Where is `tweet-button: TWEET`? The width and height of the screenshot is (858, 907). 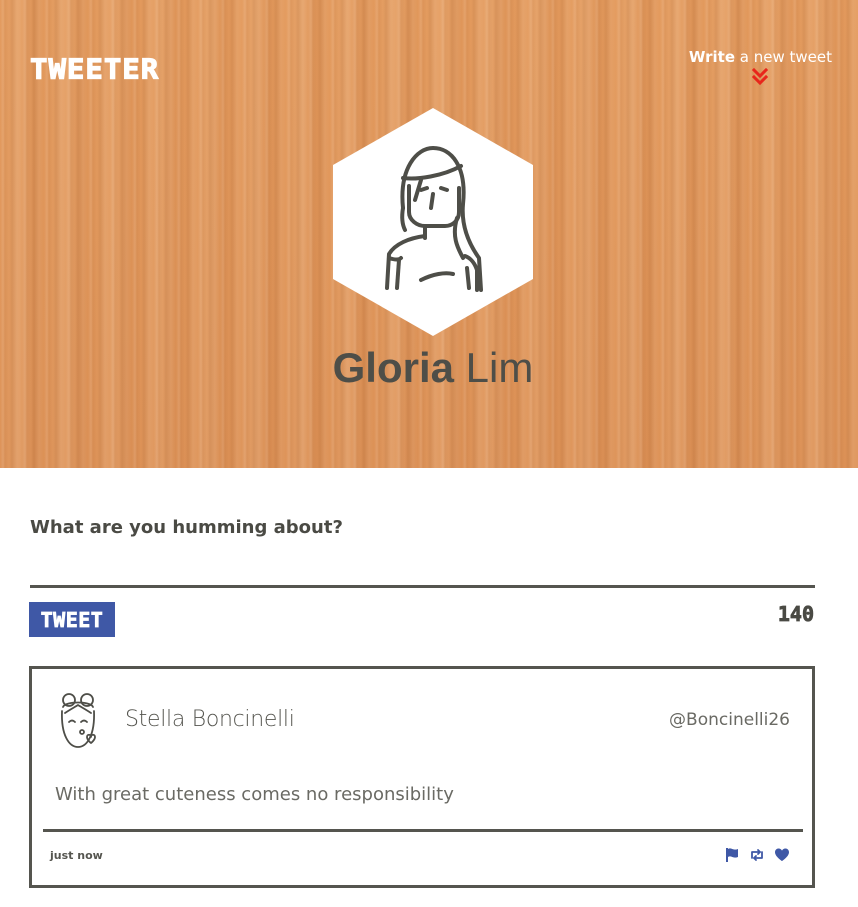 tweet-button: TWEET is located at coordinates (72, 619).